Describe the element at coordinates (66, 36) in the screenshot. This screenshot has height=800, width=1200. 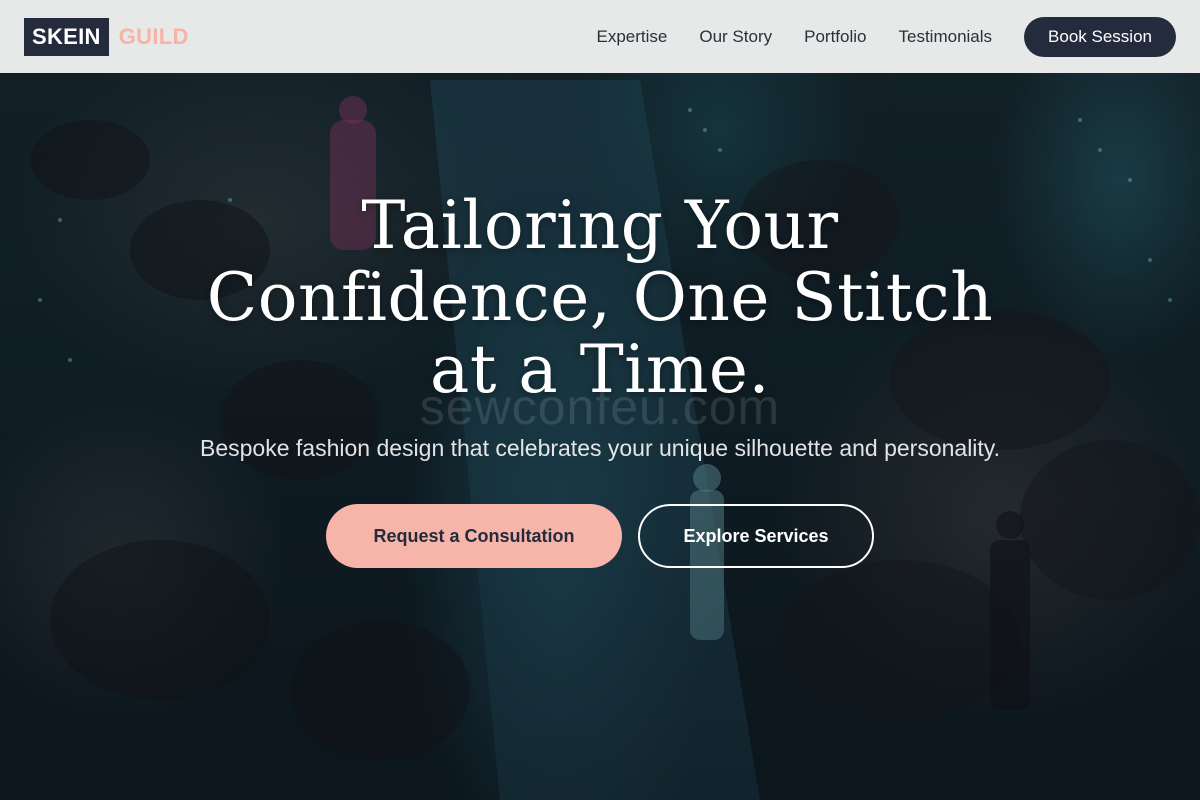
I see `logo-main-text: SKEIN` at that location.